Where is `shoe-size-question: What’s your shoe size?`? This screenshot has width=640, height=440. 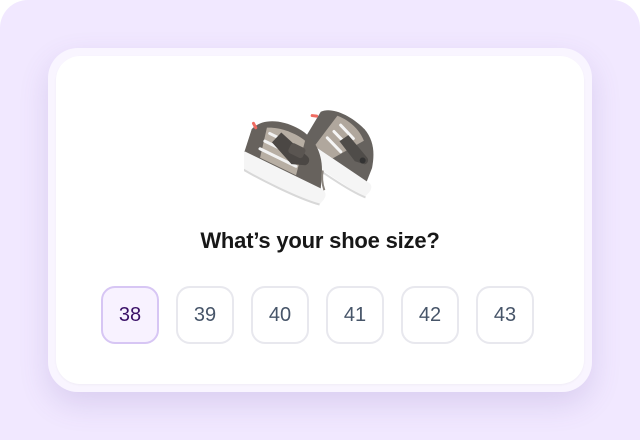 shoe-size-question: What’s your shoe size? is located at coordinates (320, 240).